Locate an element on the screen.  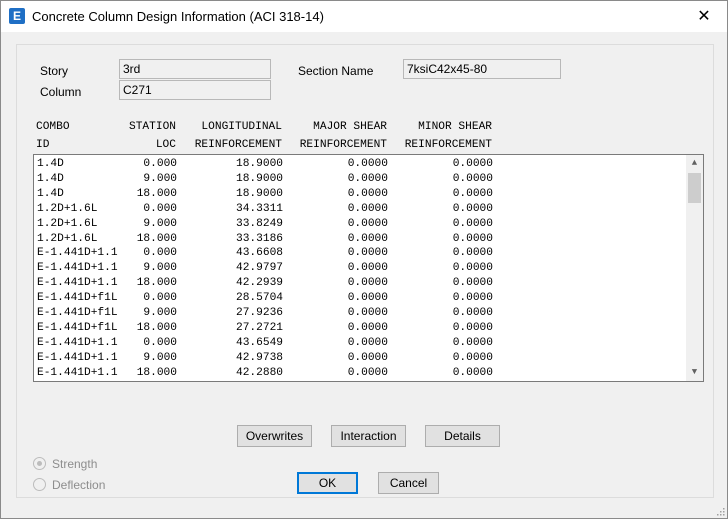
cancel-button: Cancel is located at coordinates (408, 483).